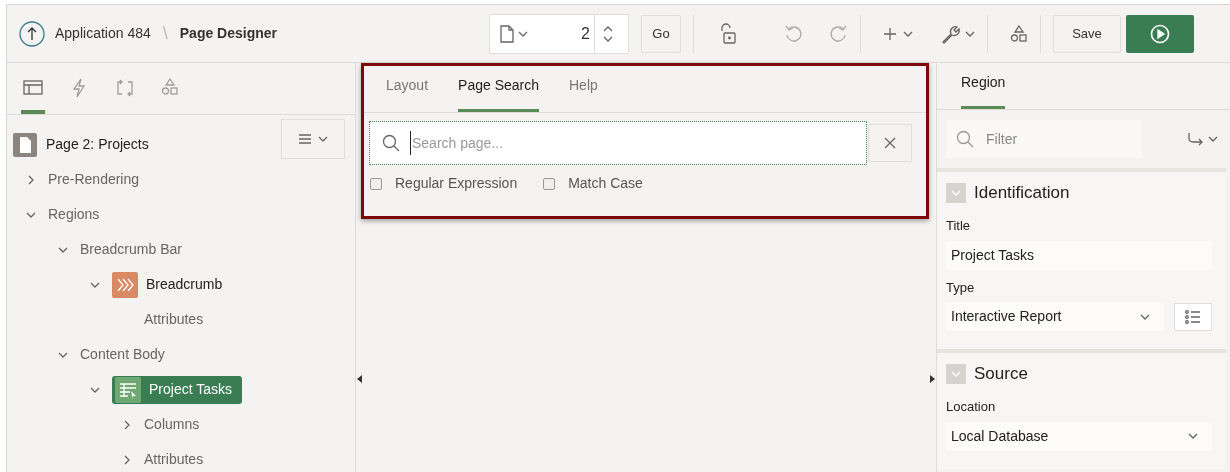  Describe the element at coordinates (959, 226) in the screenshot. I see `field-label: Title` at that location.